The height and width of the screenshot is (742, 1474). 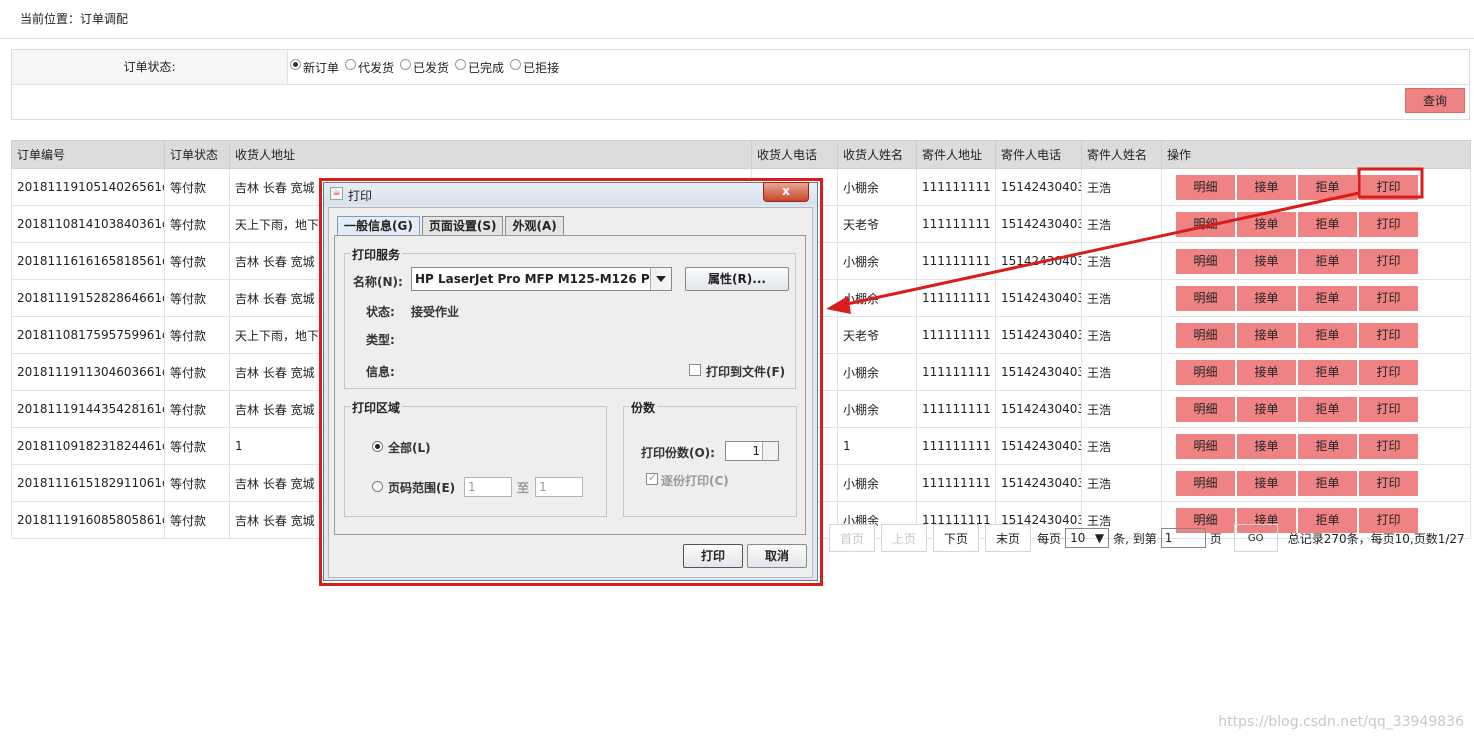 I want to click on collate-checkbox, so click(x=652, y=478).